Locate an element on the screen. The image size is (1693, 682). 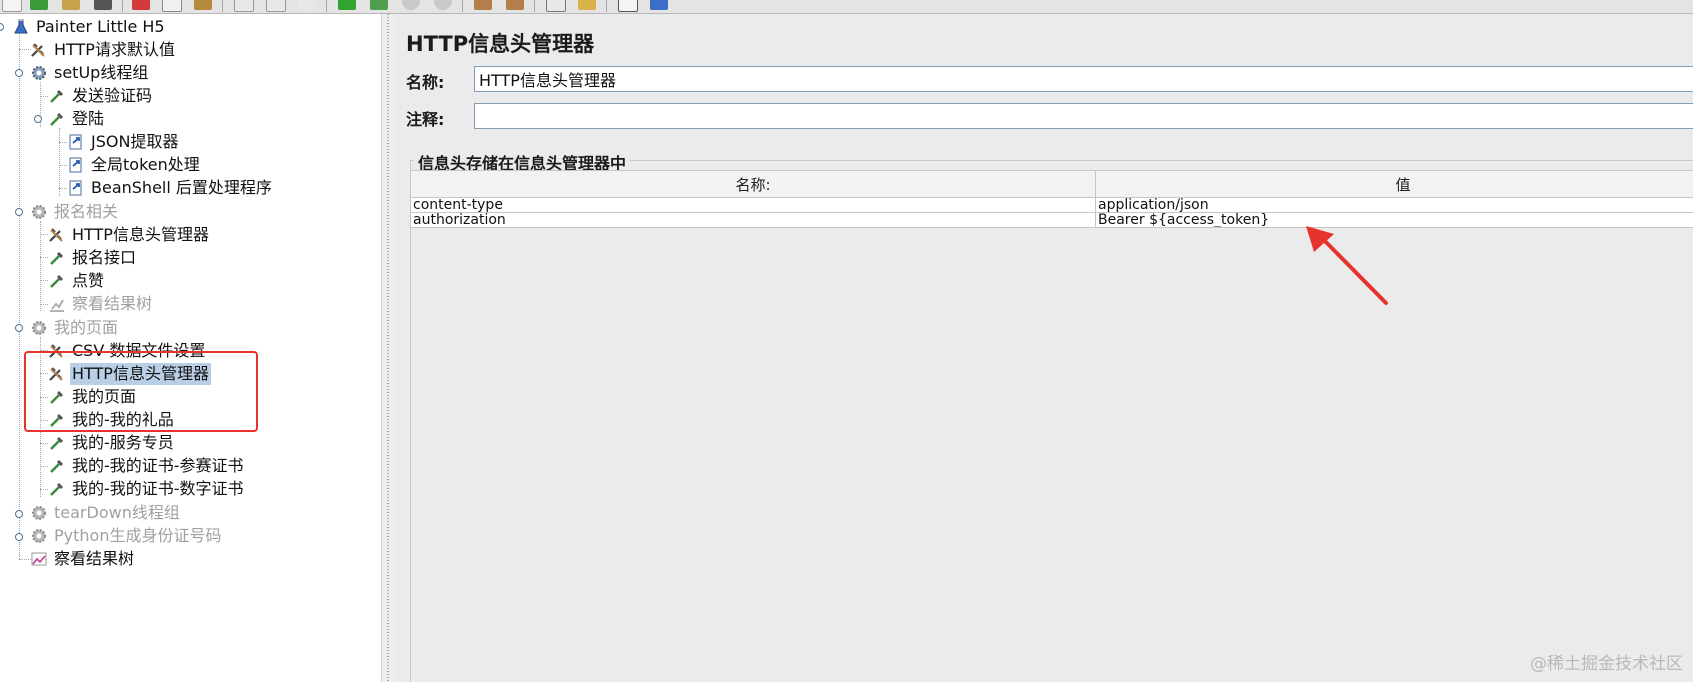
watermark-text: @稀土掘金技术社区 is located at coordinates (1606, 664).